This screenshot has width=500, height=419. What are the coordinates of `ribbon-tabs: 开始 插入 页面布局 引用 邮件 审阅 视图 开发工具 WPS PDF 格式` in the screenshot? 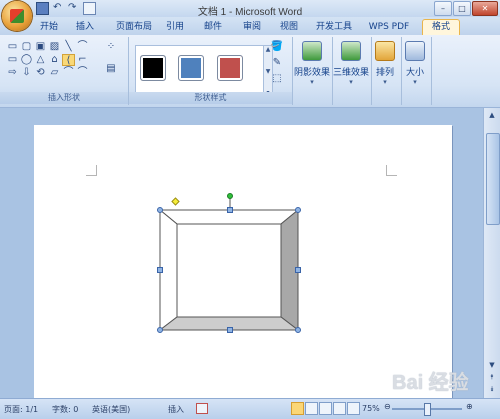 It's located at (250, 26).